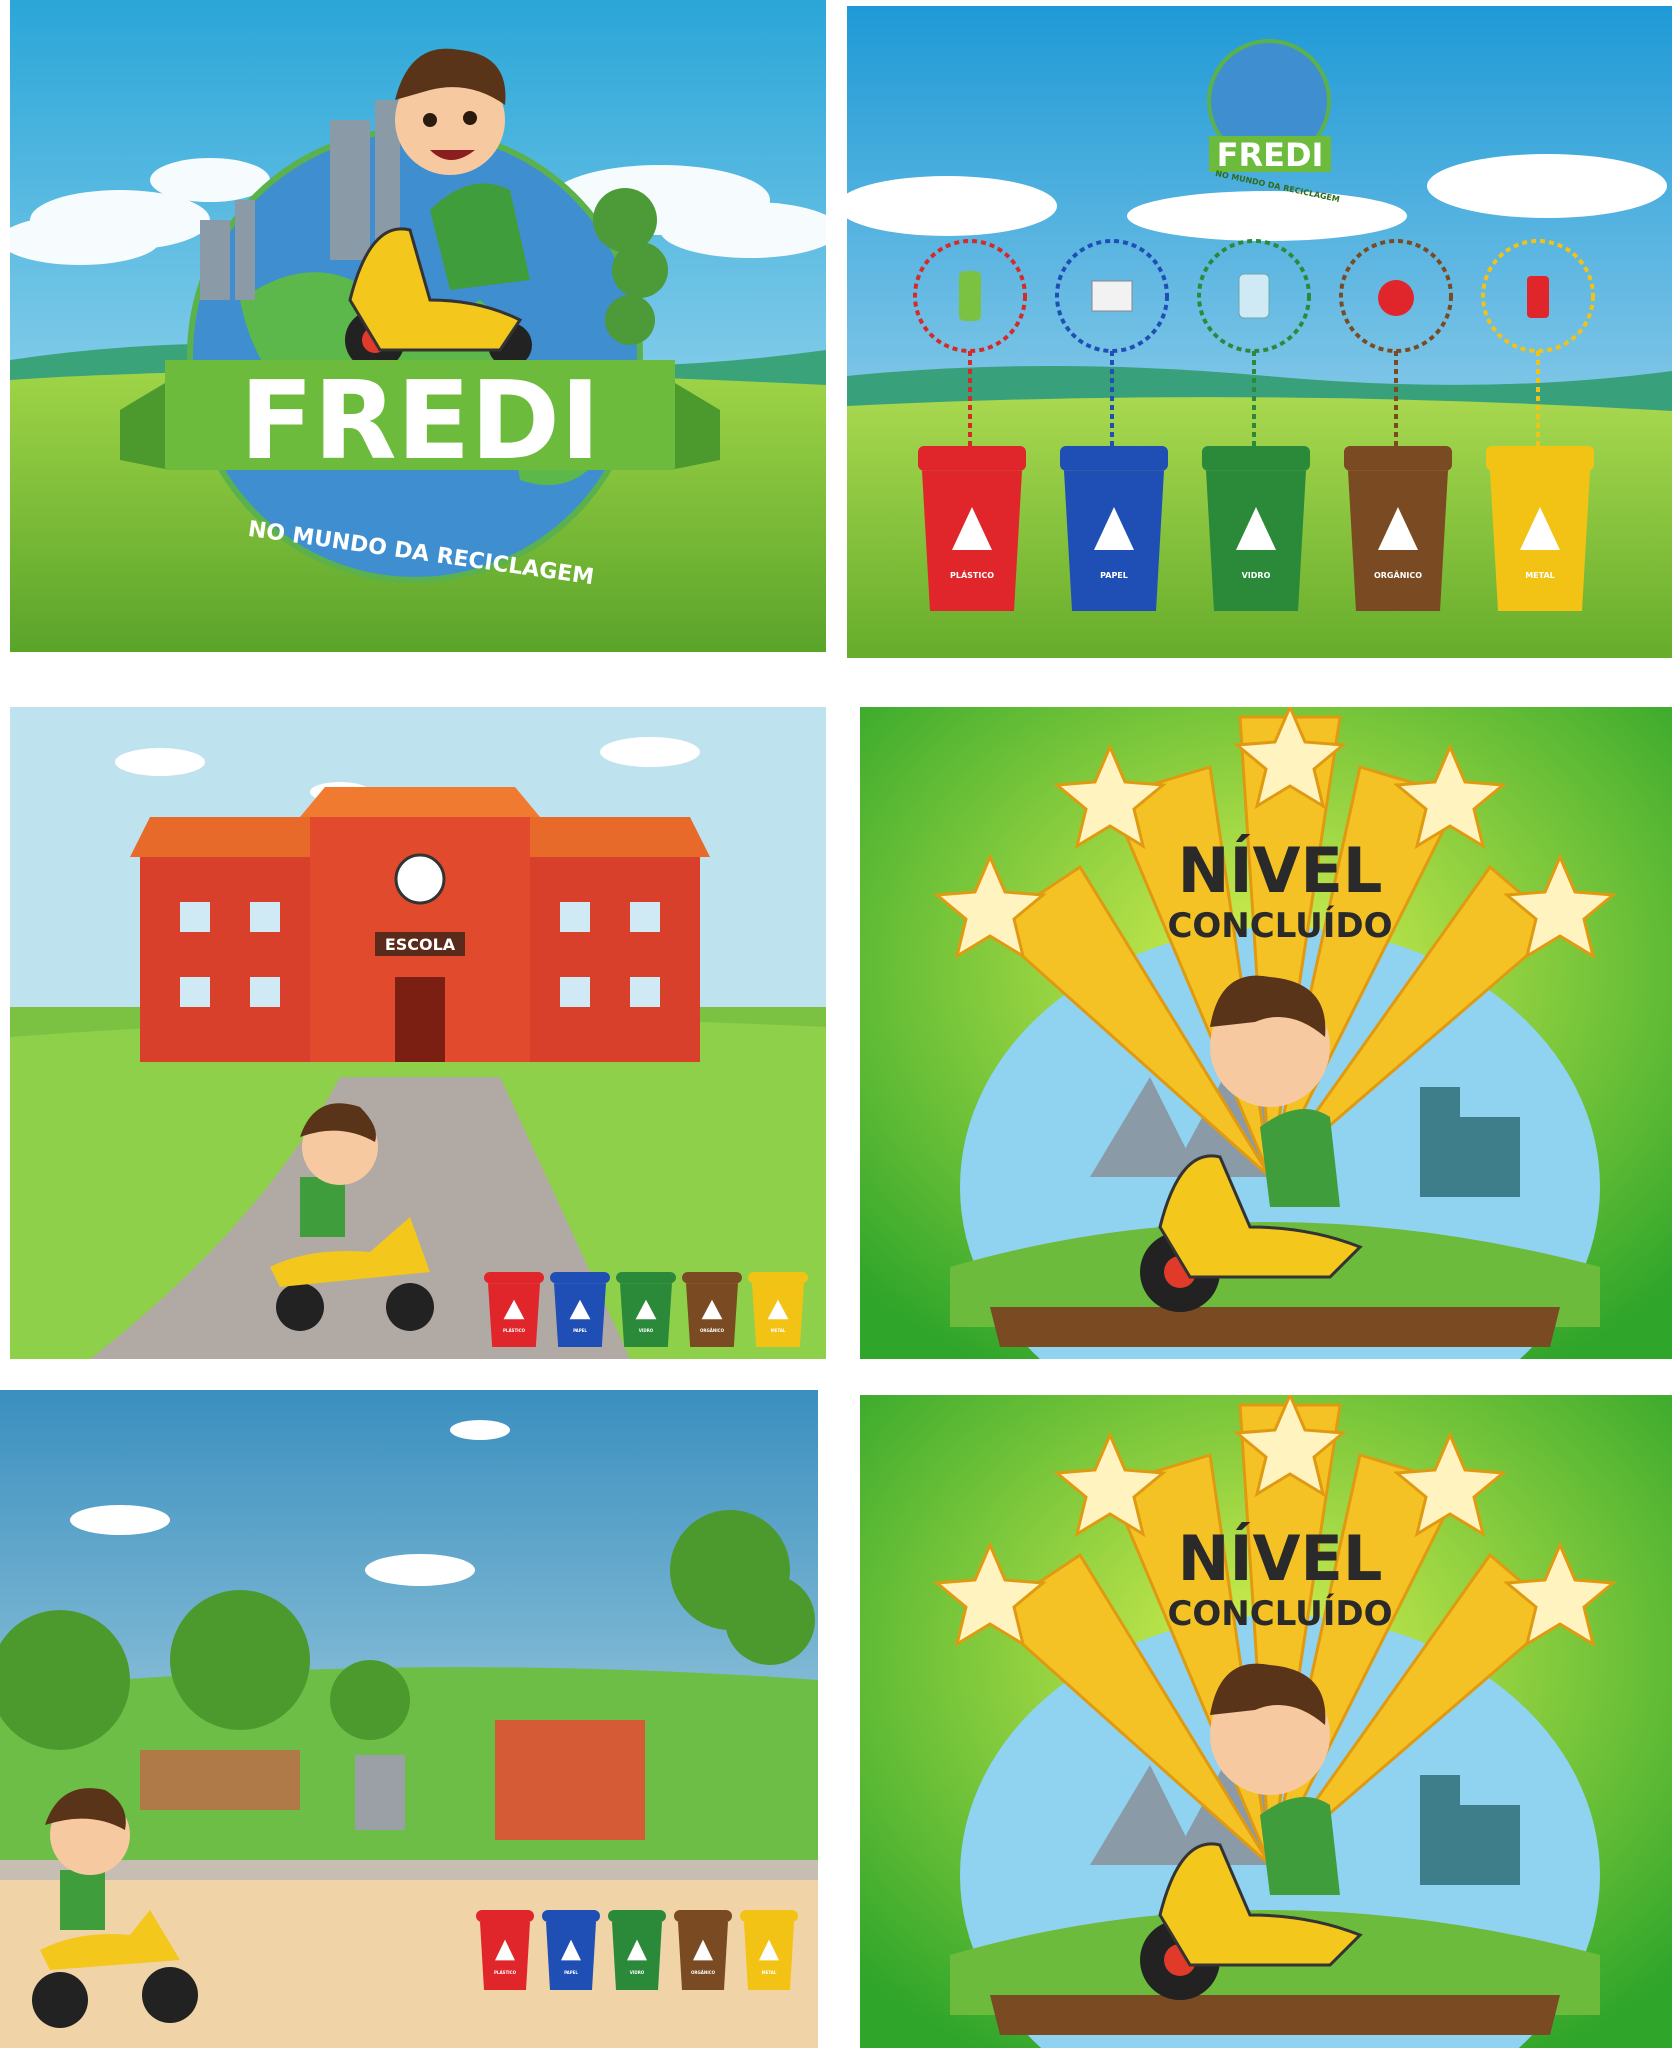 The image size is (1678, 2048). What do you see at coordinates (1254, 296) in the screenshot?
I see `glass-jar-icon` at bounding box center [1254, 296].